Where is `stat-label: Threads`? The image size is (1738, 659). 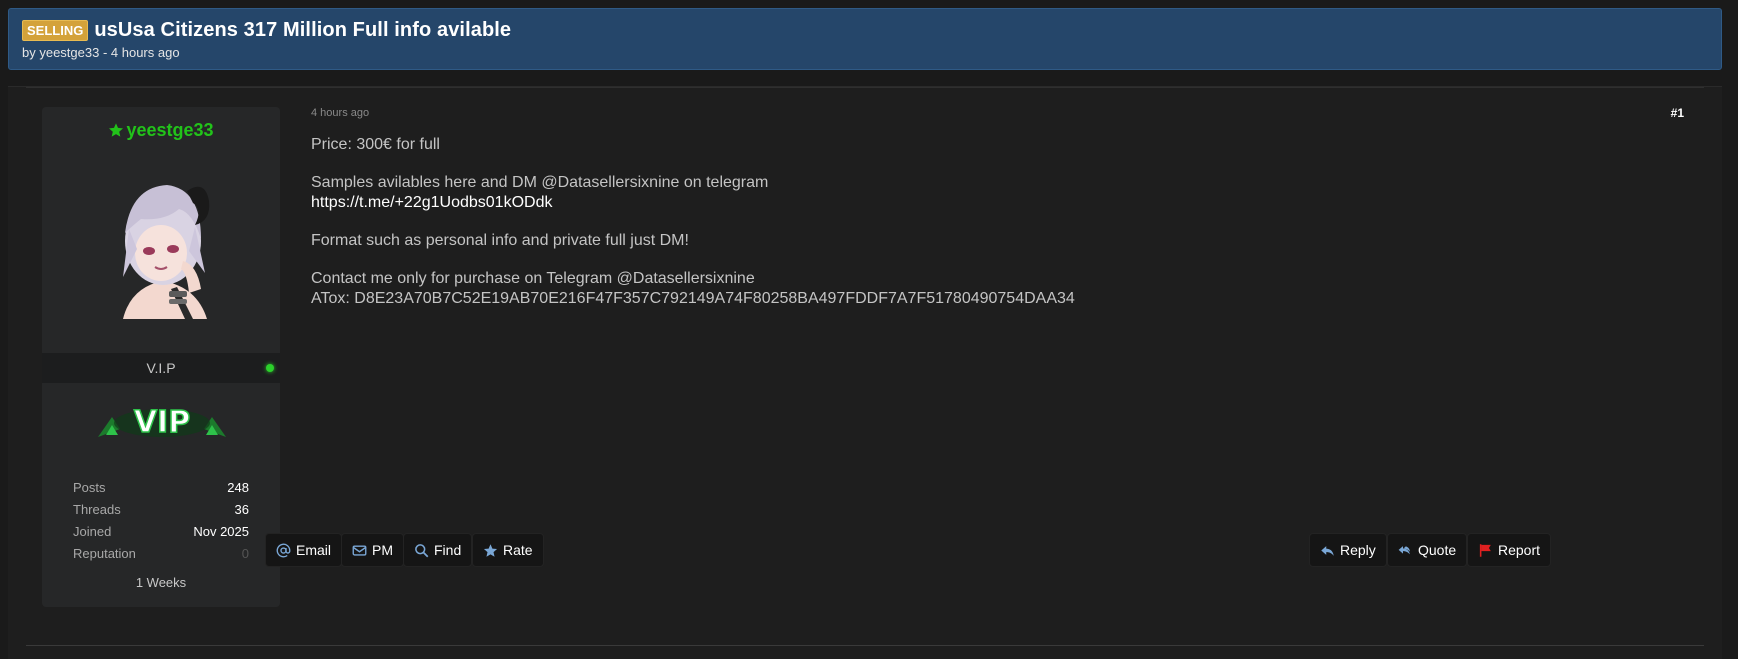 stat-label: Threads is located at coordinates (97, 509).